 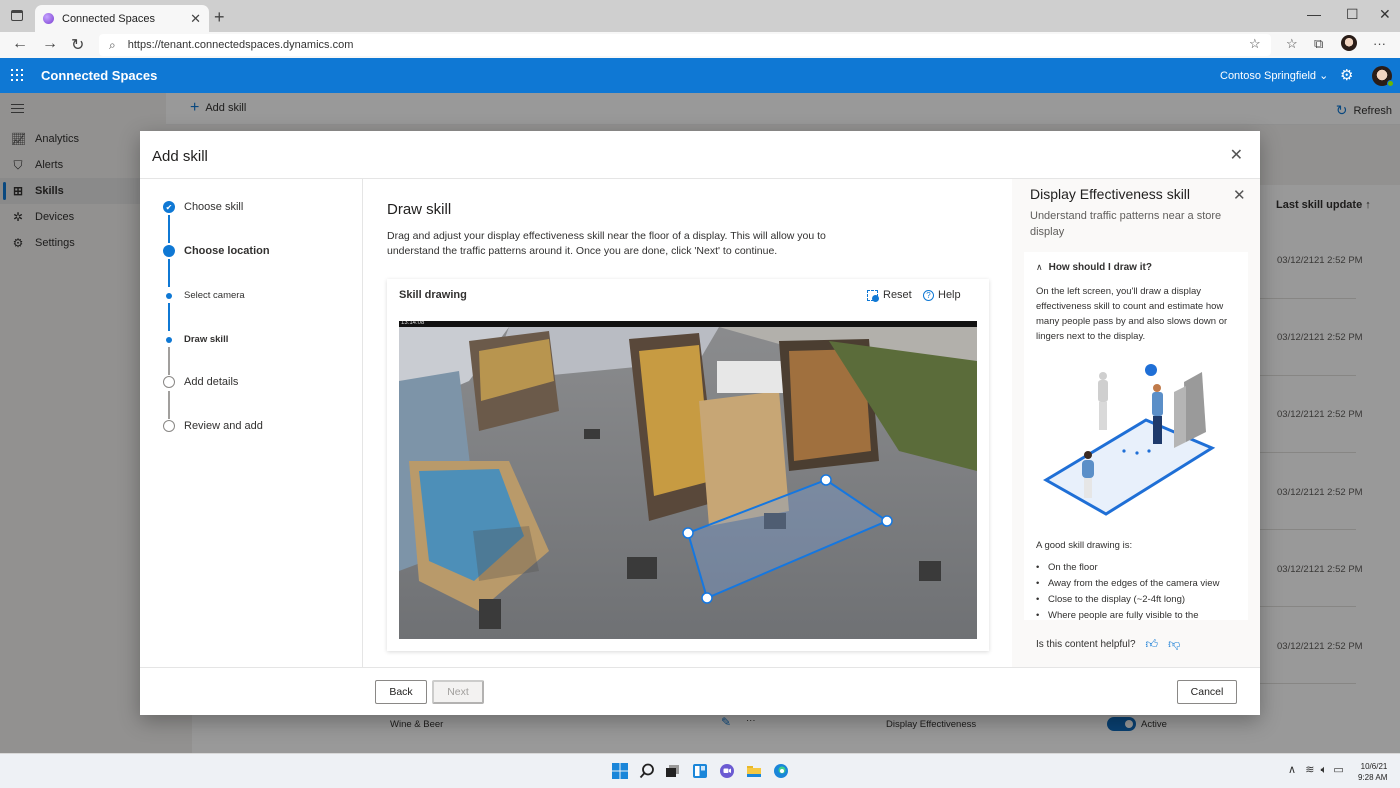 I want to click on game-time-sign, so click(x=751, y=377).